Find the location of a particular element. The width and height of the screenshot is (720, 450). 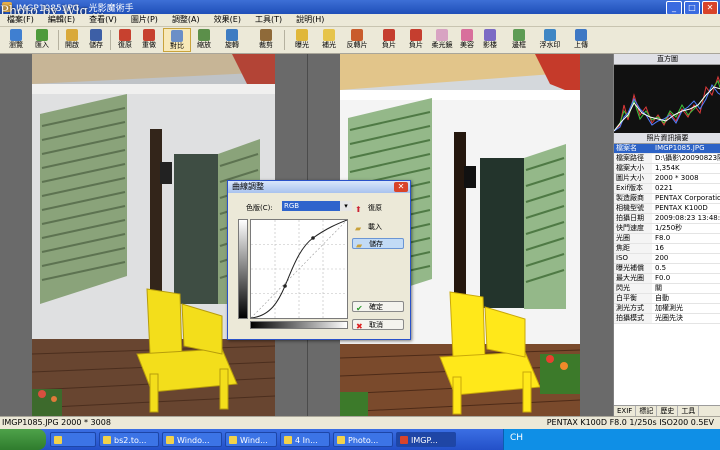

channel-label: 色版(C): is located at coordinates (259, 208).